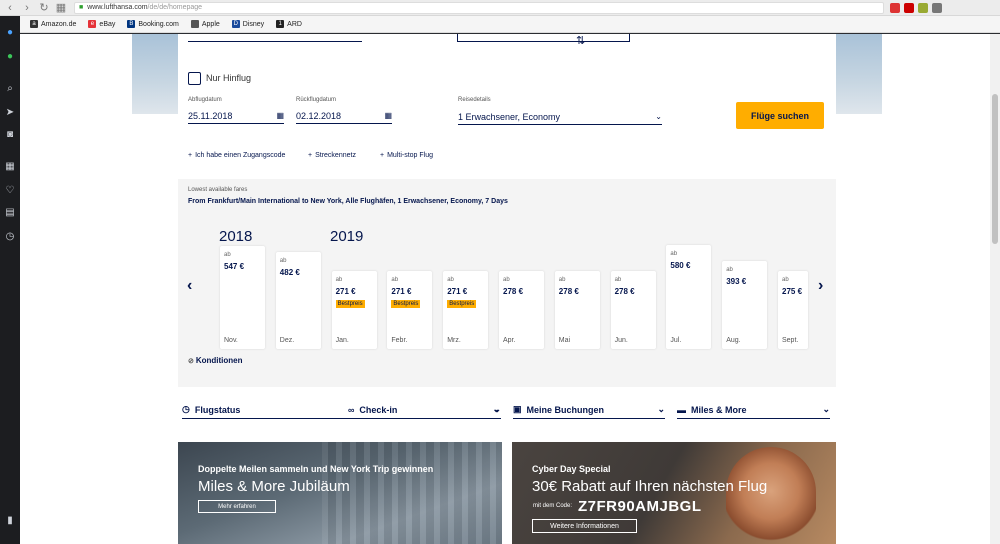  I want to click on fare-card-2: ab 271 € Bestpreis Jan., so click(354, 310).